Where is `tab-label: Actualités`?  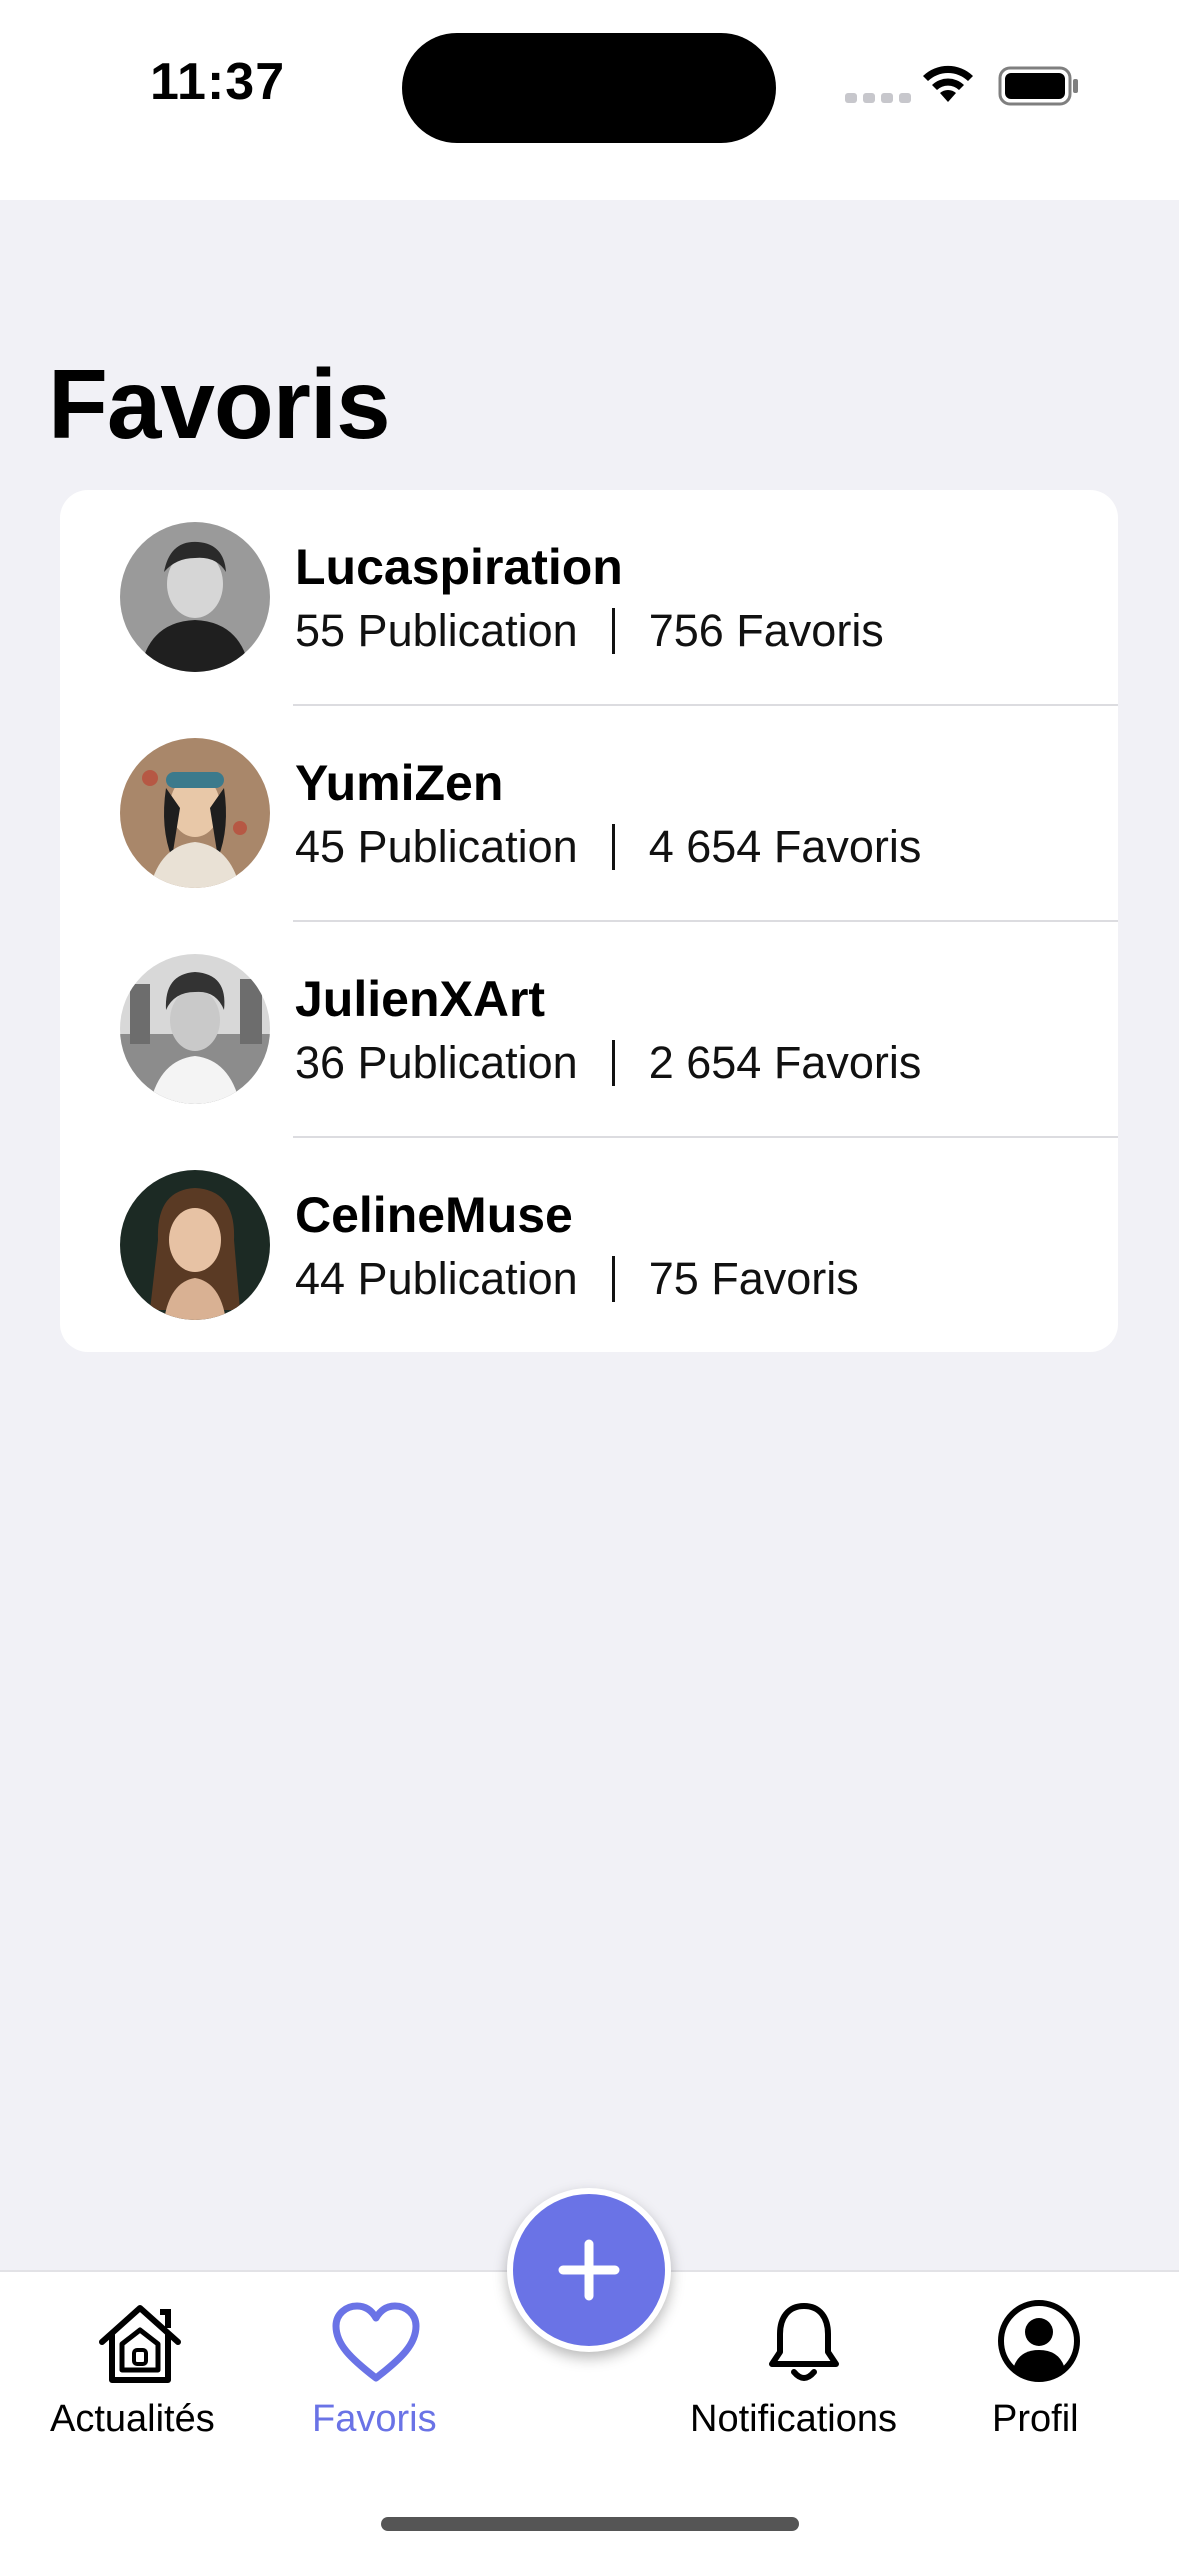
tab-label: Actualités is located at coordinates (132, 2419).